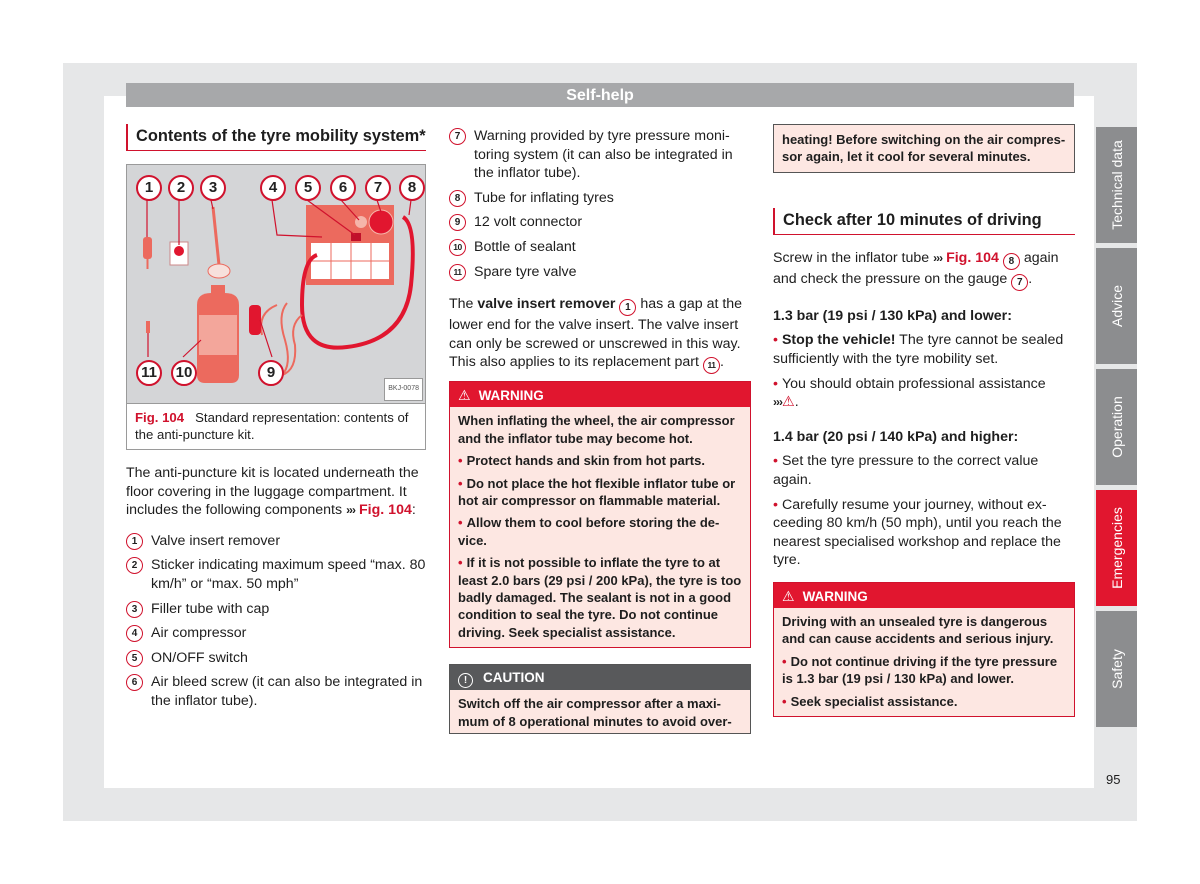 Image resolution: width=1200 pixels, height=884 pixels. What do you see at coordinates (134, 566) in the screenshot?
I see `number-badge: 2` at bounding box center [134, 566].